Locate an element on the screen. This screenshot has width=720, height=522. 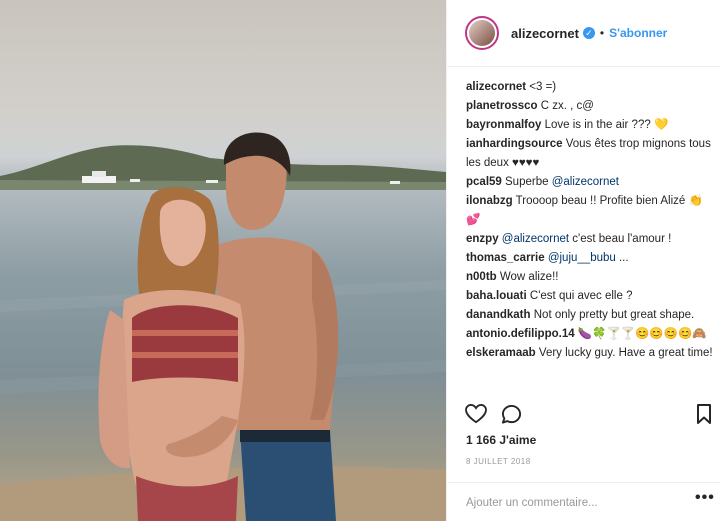
bookmark-icon is located at coordinates (704, 414).